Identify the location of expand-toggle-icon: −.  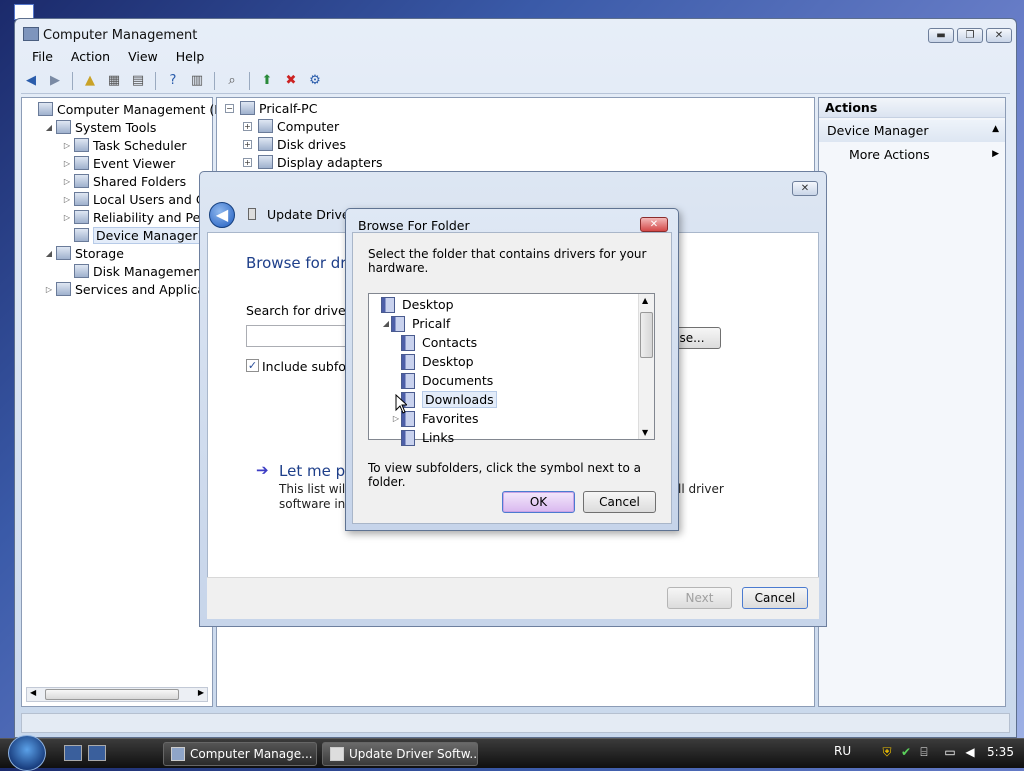
(229, 108).